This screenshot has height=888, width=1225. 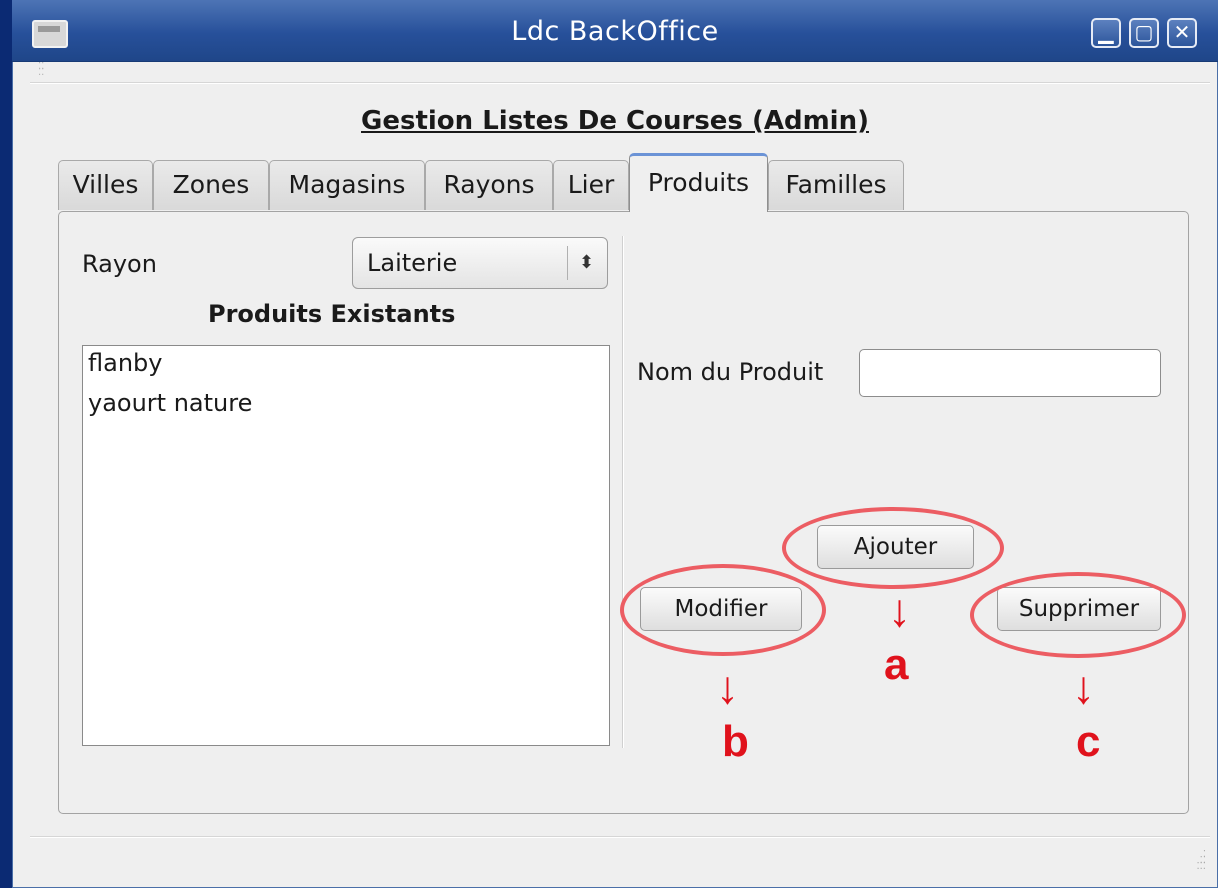 What do you see at coordinates (730, 372) in the screenshot?
I see `product-name-label: Nom du Produit` at bounding box center [730, 372].